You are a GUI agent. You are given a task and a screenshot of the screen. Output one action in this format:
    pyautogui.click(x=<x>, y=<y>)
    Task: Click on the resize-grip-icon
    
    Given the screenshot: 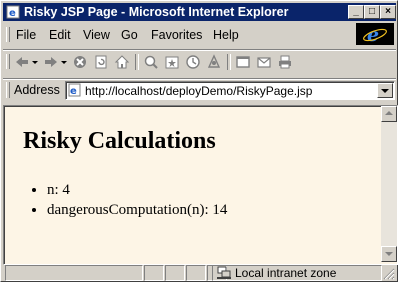 What is the action you would take?
    pyautogui.click(x=389, y=274)
    